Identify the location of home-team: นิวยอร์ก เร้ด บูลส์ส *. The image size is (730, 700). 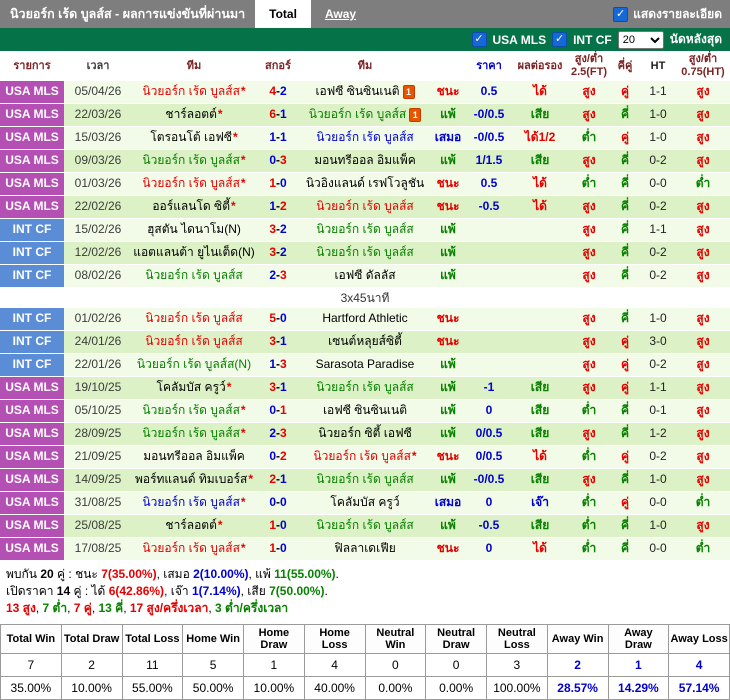
(194, 411).